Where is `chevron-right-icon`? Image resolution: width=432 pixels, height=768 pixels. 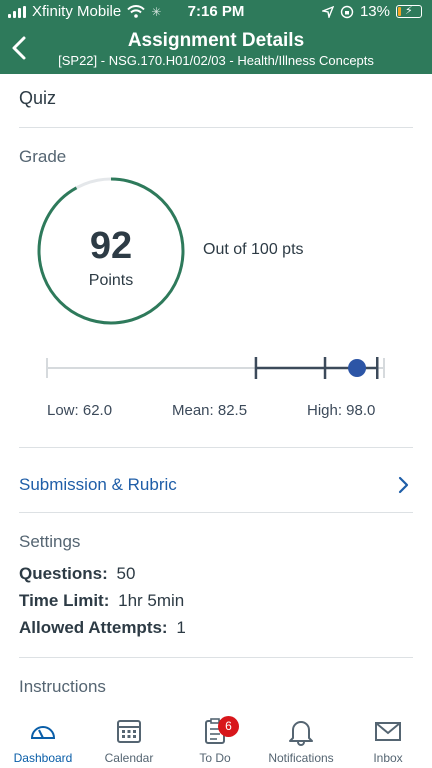 chevron-right-icon is located at coordinates (403, 485).